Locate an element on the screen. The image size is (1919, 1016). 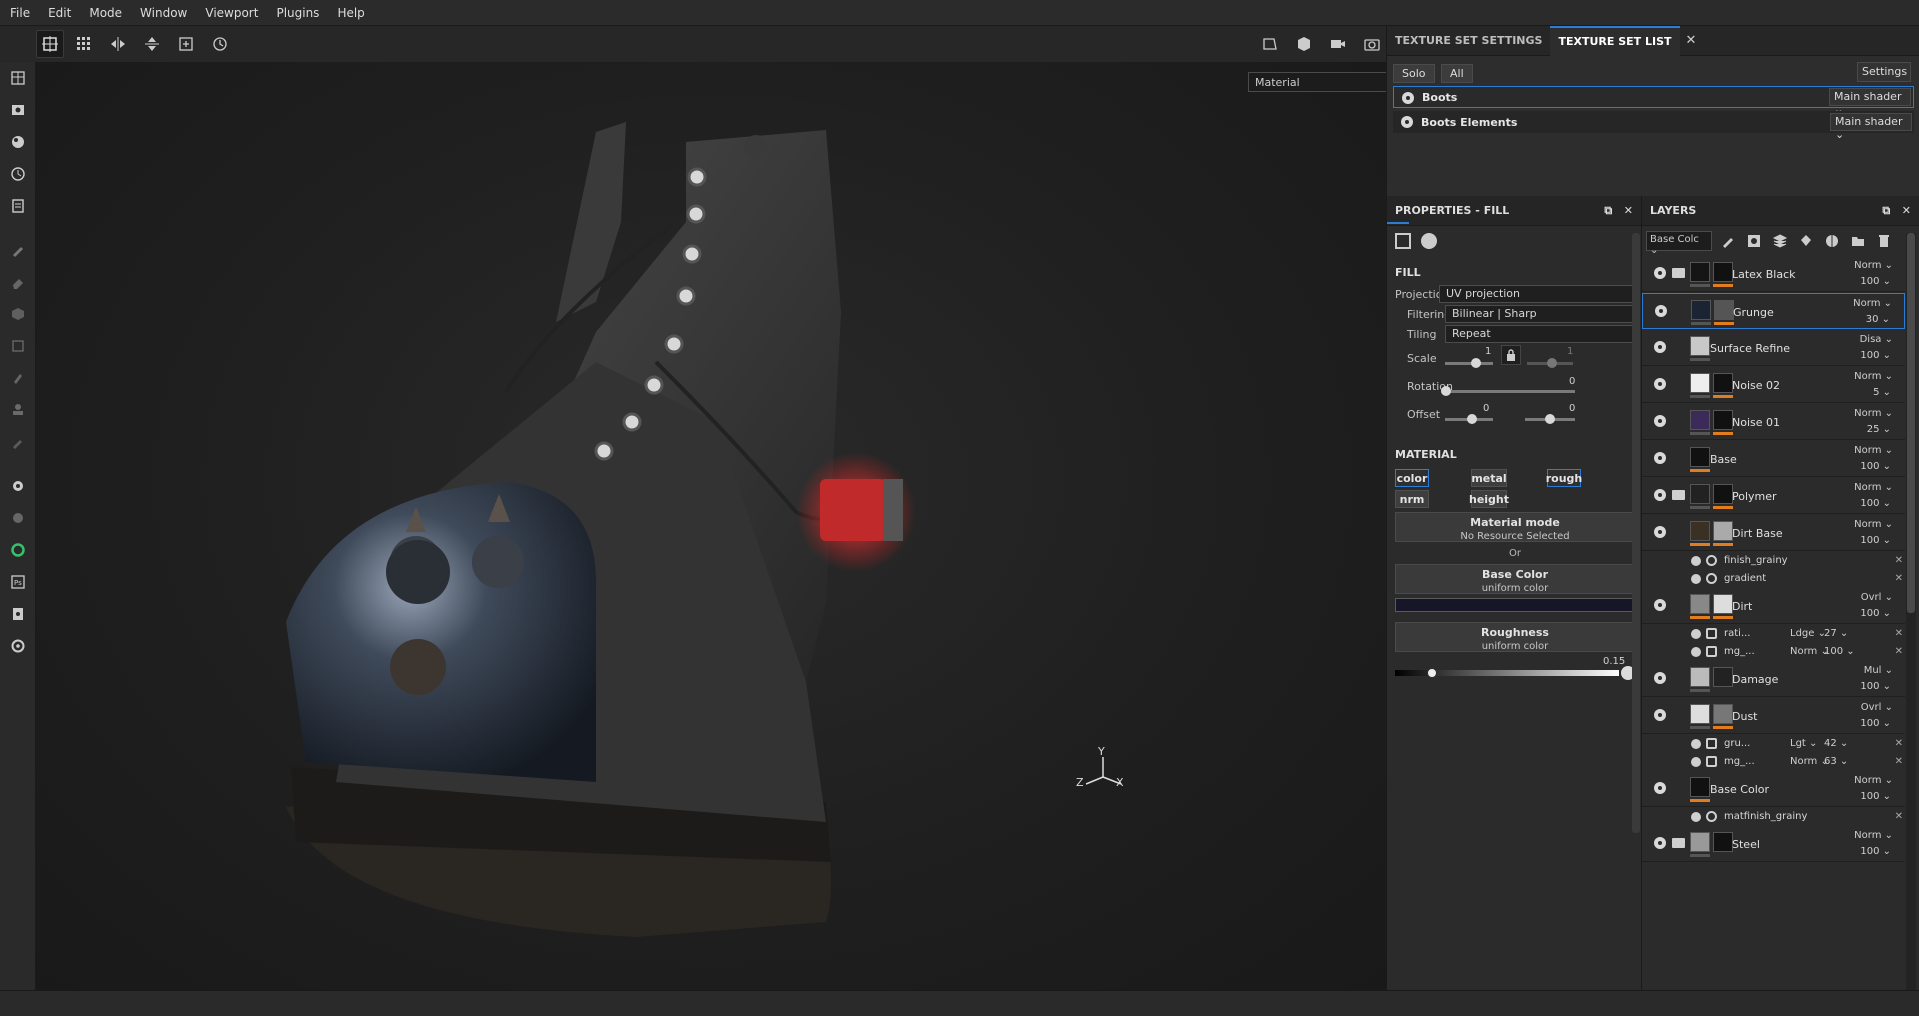
scale-slider-2-knob is located at coordinates (1552, 363).